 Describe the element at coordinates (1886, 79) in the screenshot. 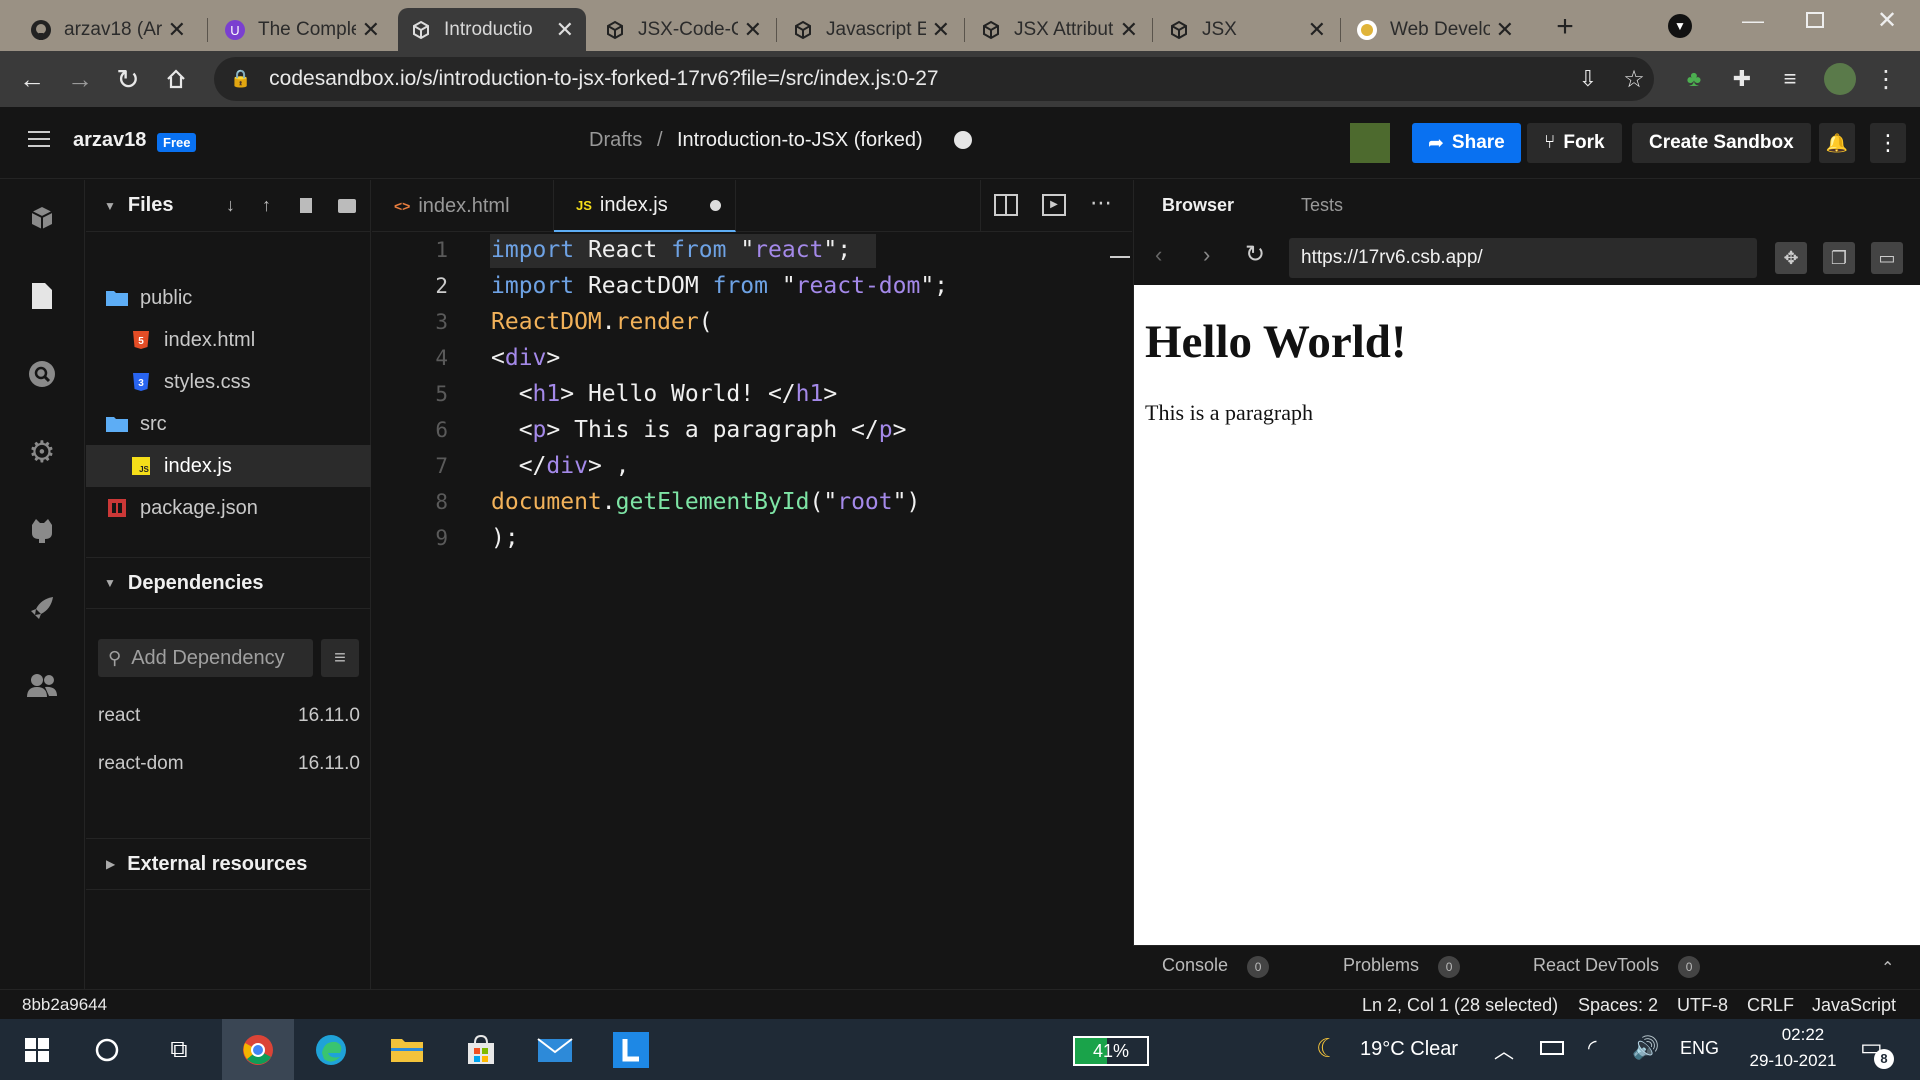

I see `chrome-menu-icon: ⋮` at that location.